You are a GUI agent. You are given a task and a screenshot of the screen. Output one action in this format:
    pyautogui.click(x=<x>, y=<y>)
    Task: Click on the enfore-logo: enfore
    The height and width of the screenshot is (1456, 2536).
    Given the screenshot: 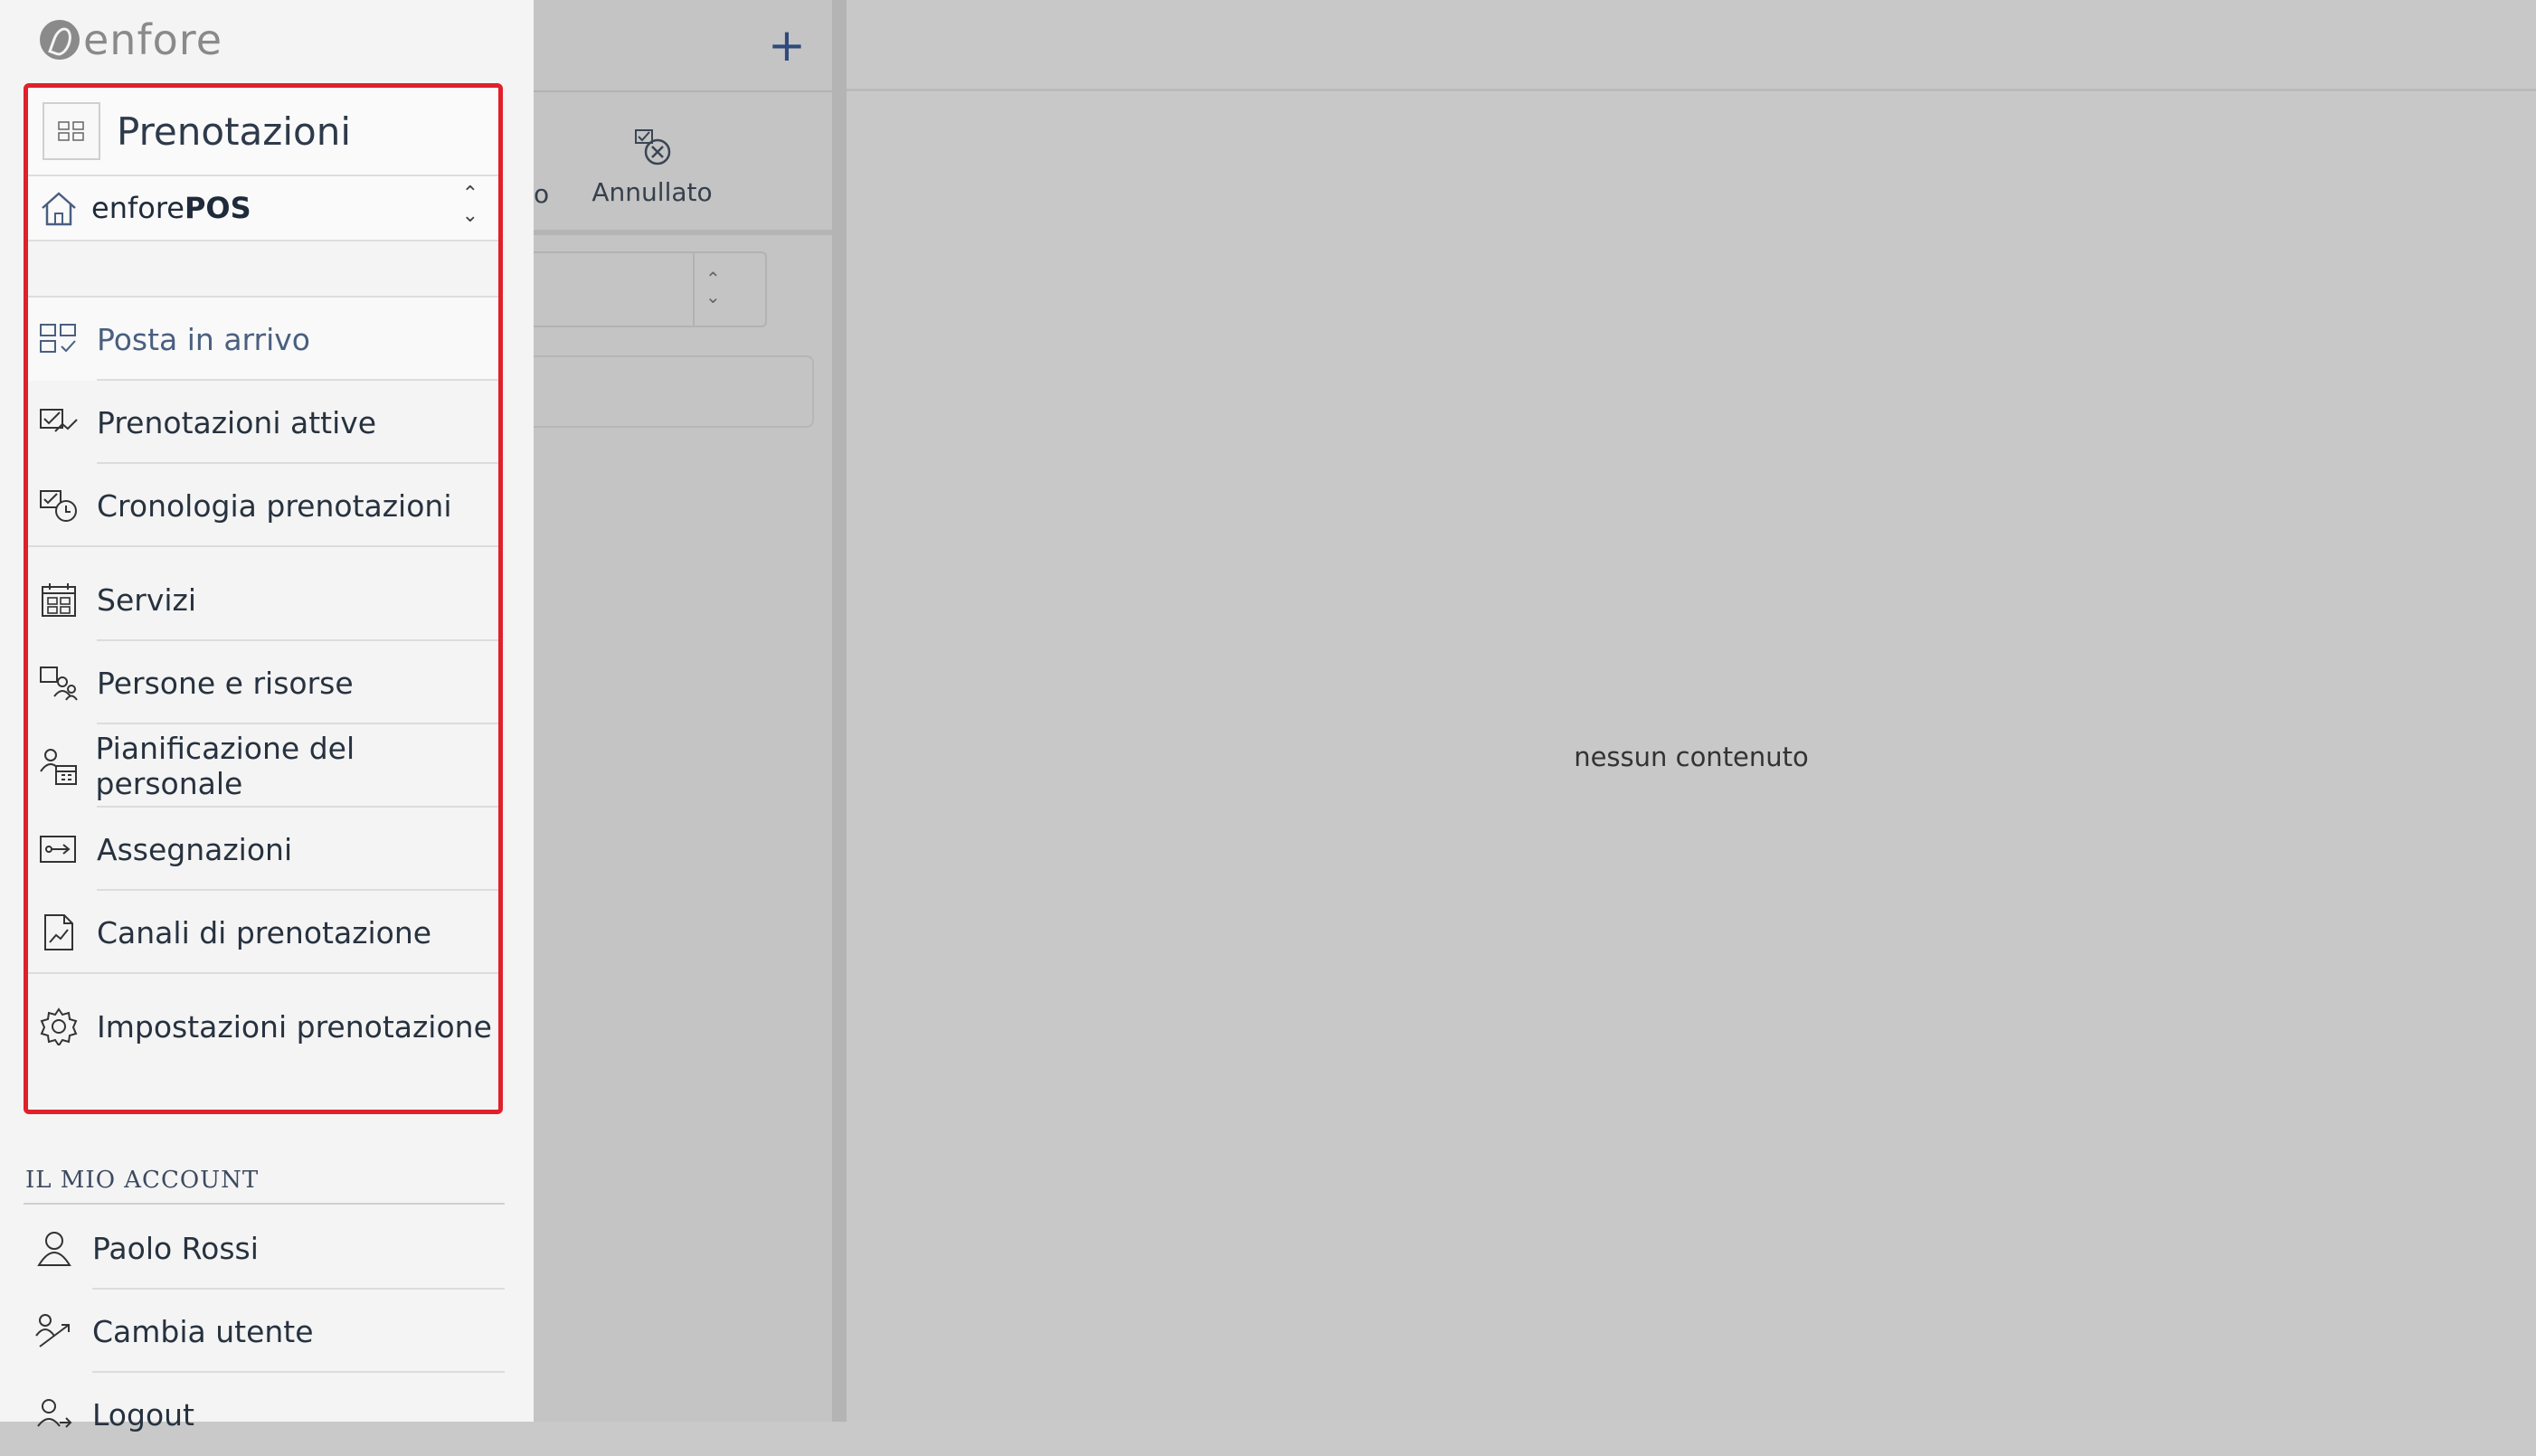 What is the action you would take?
    pyautogui.click(x=131, y=40)
    